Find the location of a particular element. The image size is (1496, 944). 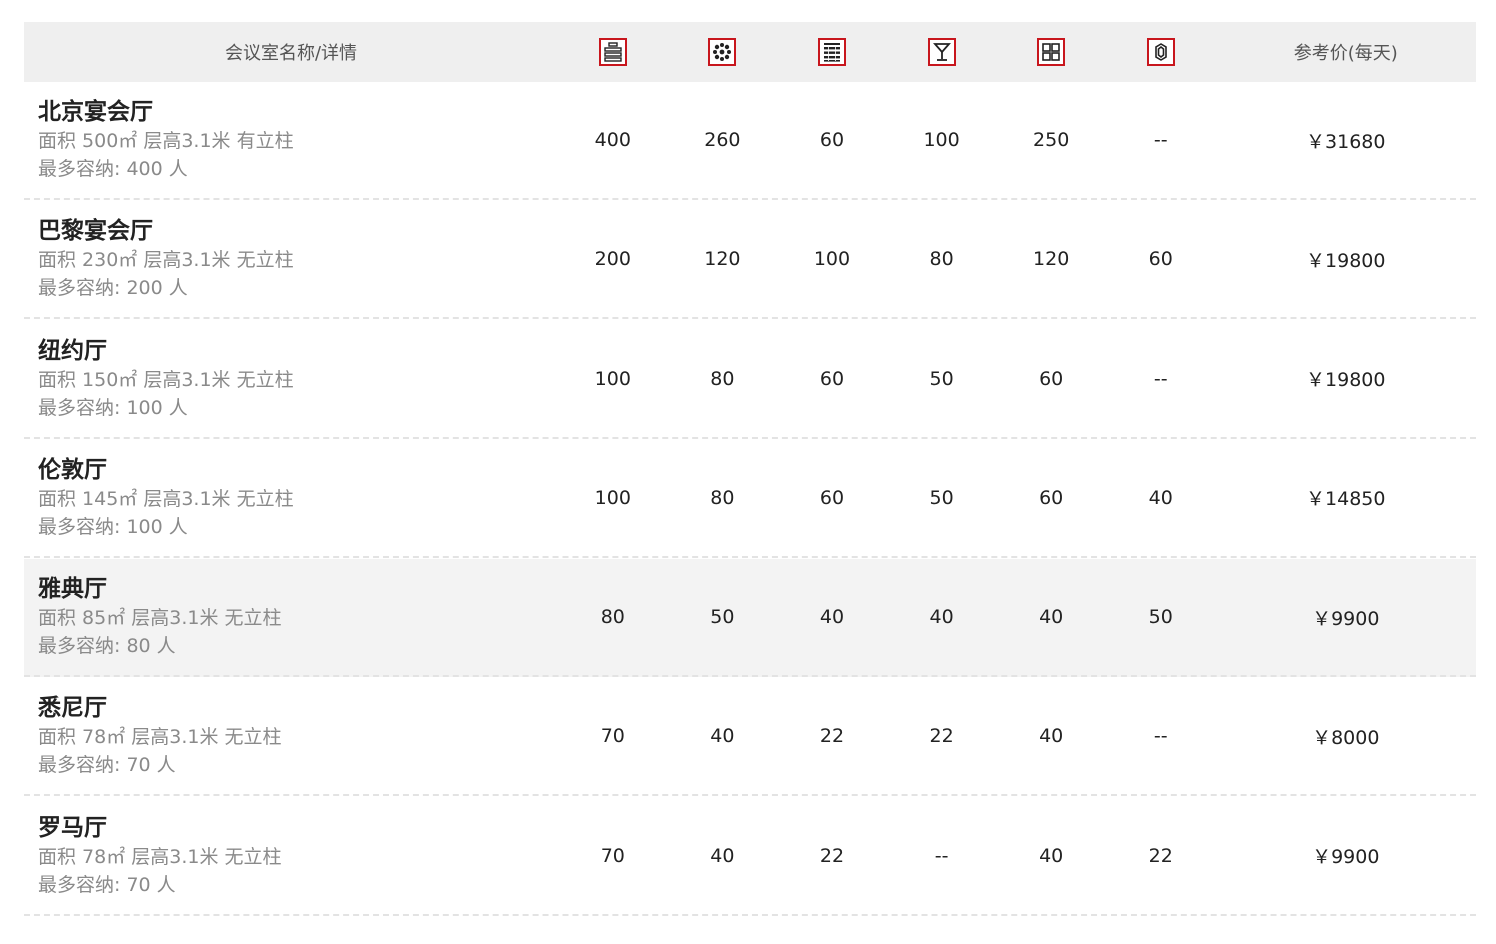

header-u-shape-column is located at coordinates (1161, 52).